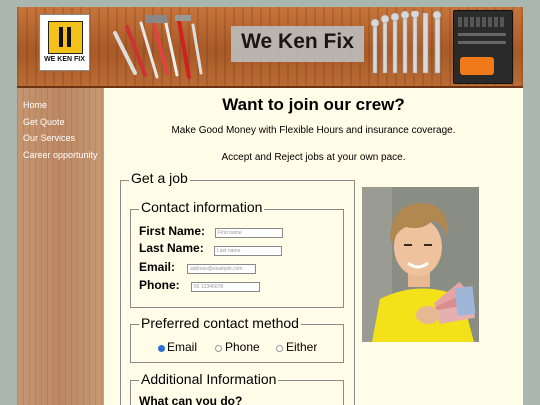  I want to click on intro-line-2: Accept and Reject jobs at your own pace., so click(313, 157).